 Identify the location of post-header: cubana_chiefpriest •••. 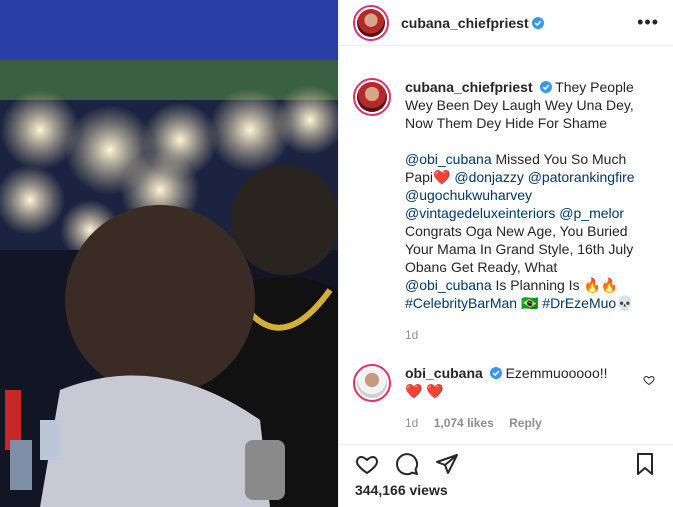
(506, 23).